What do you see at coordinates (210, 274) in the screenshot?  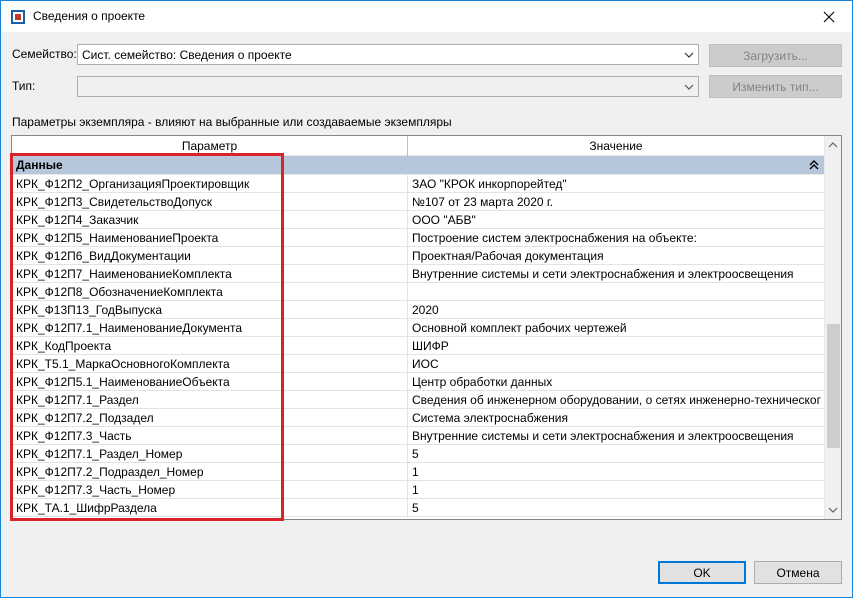 I see `parameter-name-cell: КРК_Ф12П7_НаименованиеКомплекта` at bounding box center [210, 274].